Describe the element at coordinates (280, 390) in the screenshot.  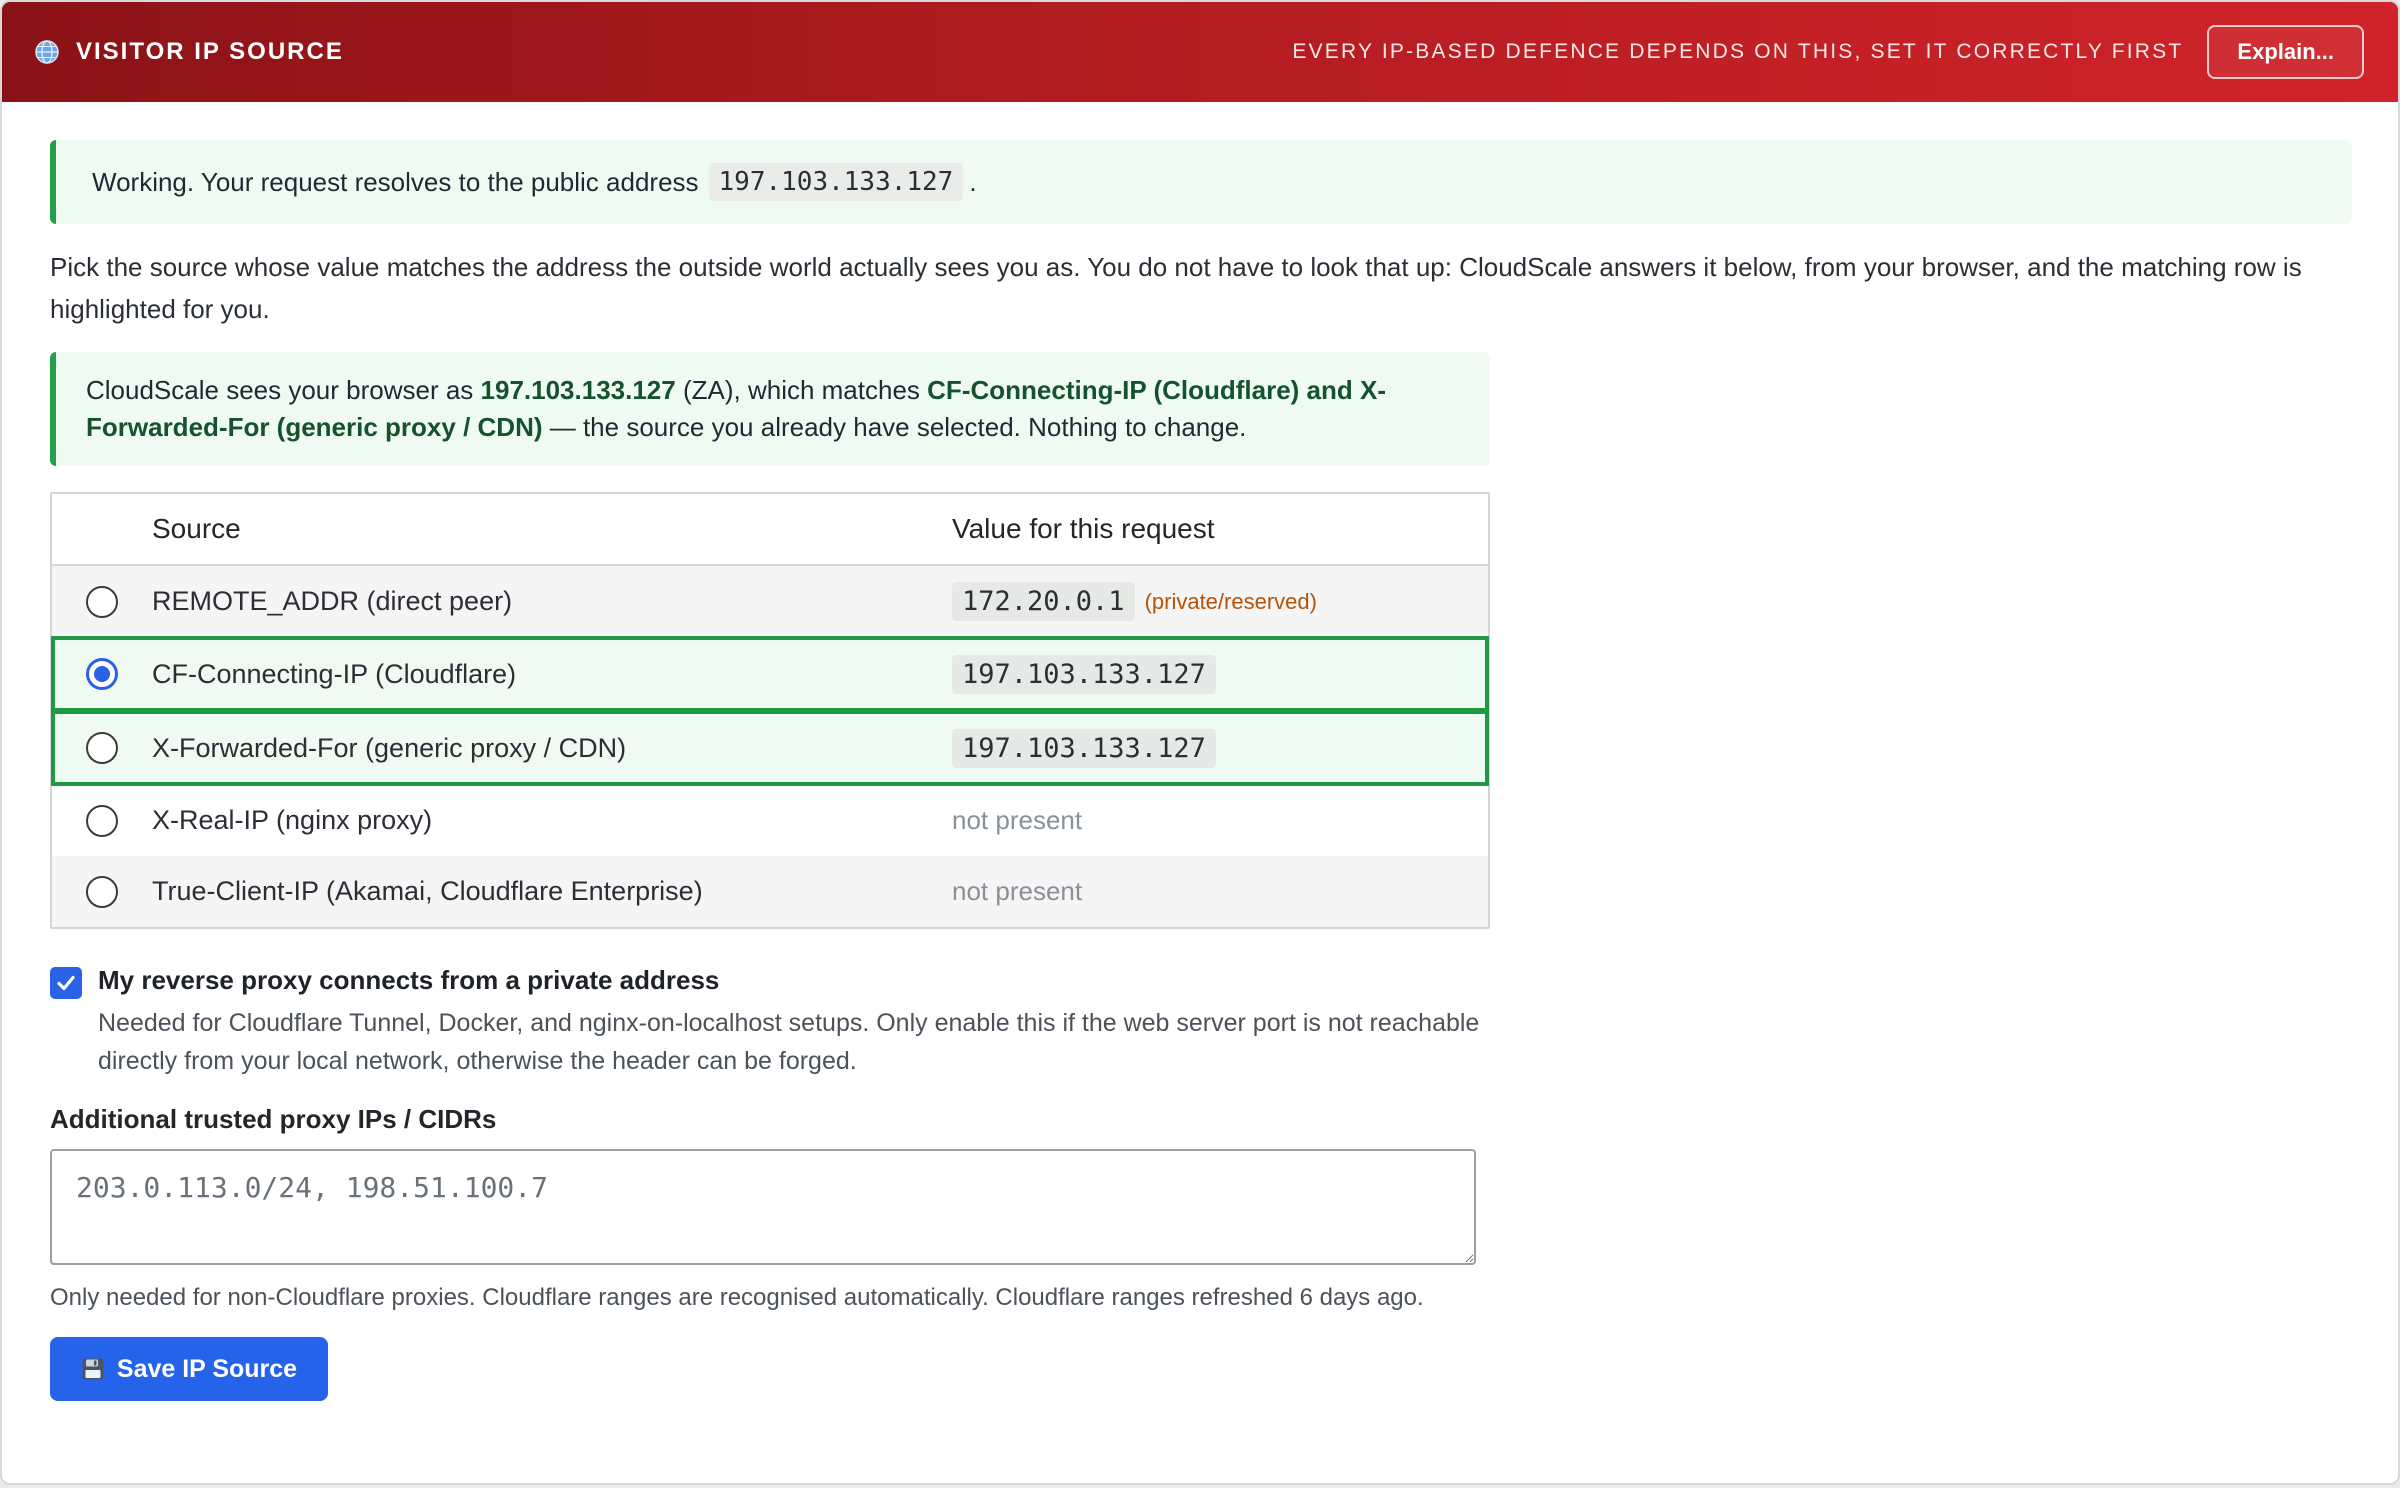
I see `match-prefix: CloudScale sees your browser as` at that location.